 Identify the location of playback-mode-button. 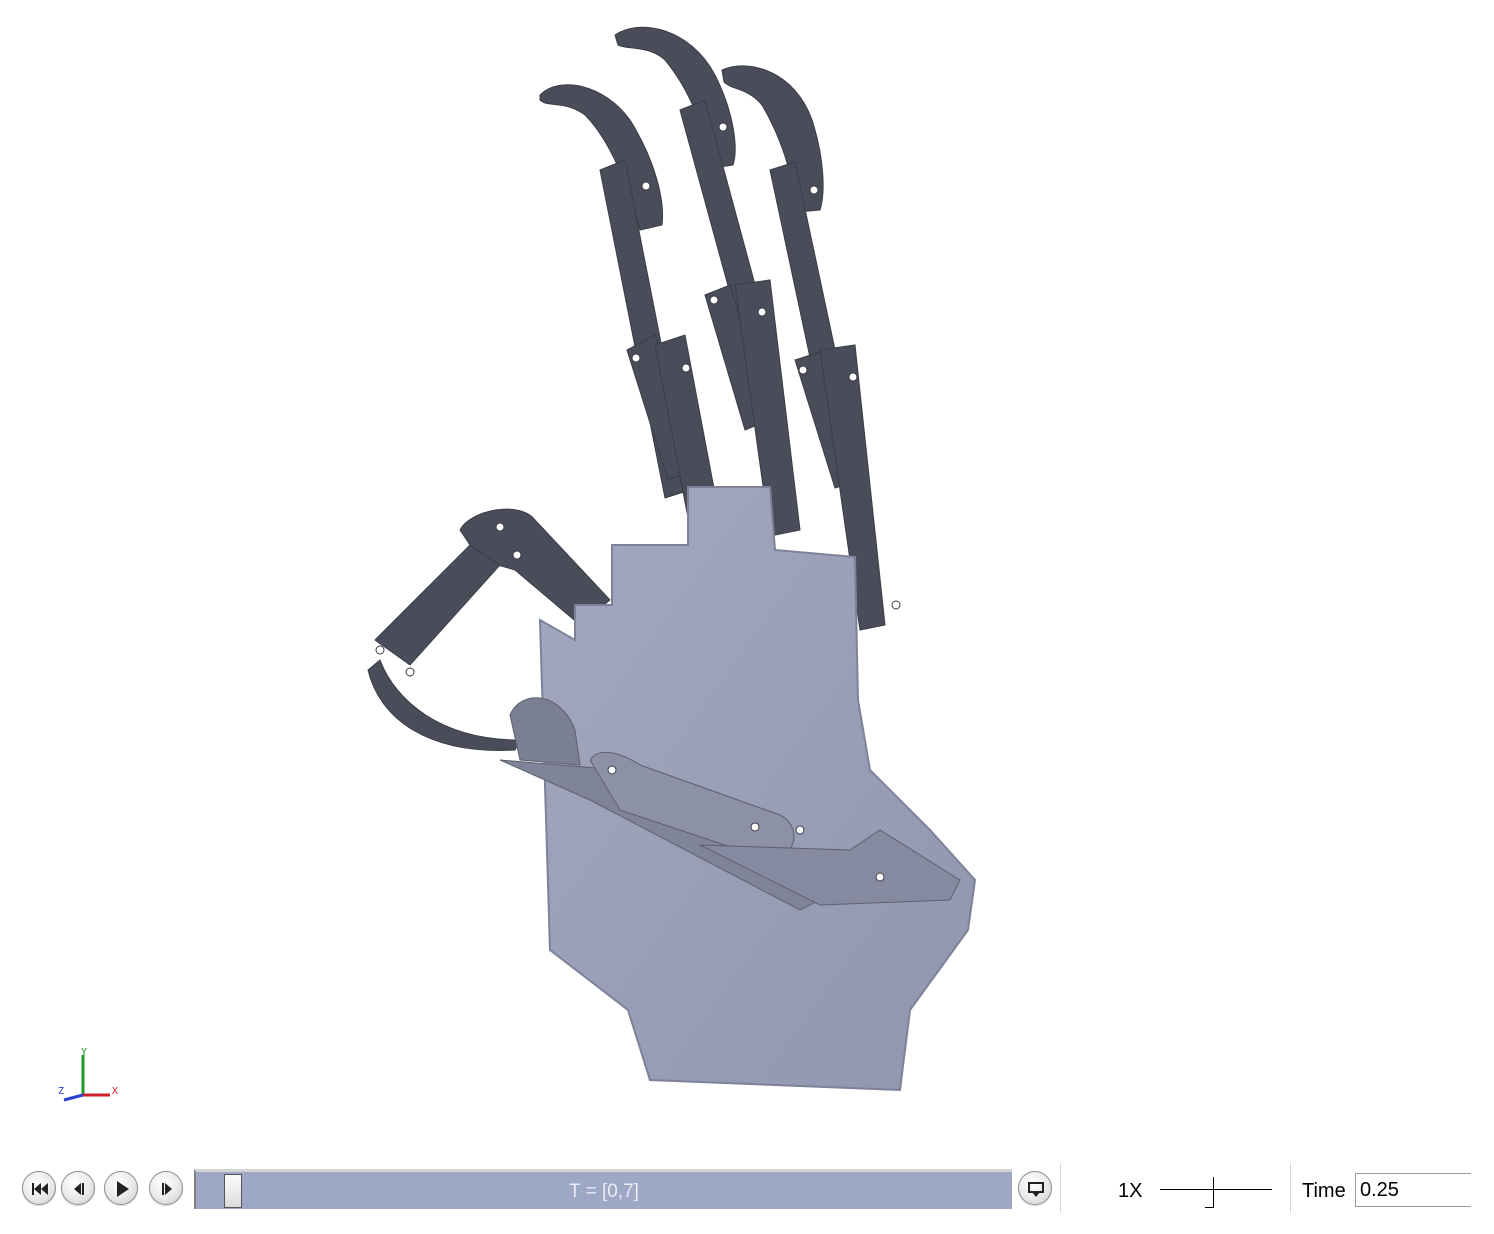
(1035, 1188).